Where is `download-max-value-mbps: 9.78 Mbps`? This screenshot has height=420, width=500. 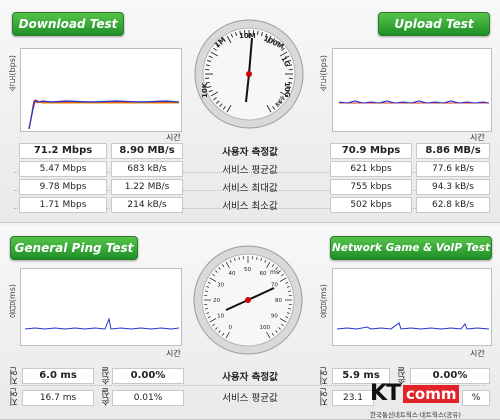
download-max-value-mbps: 9.78 Mbps is located at coordinates (63, 187).